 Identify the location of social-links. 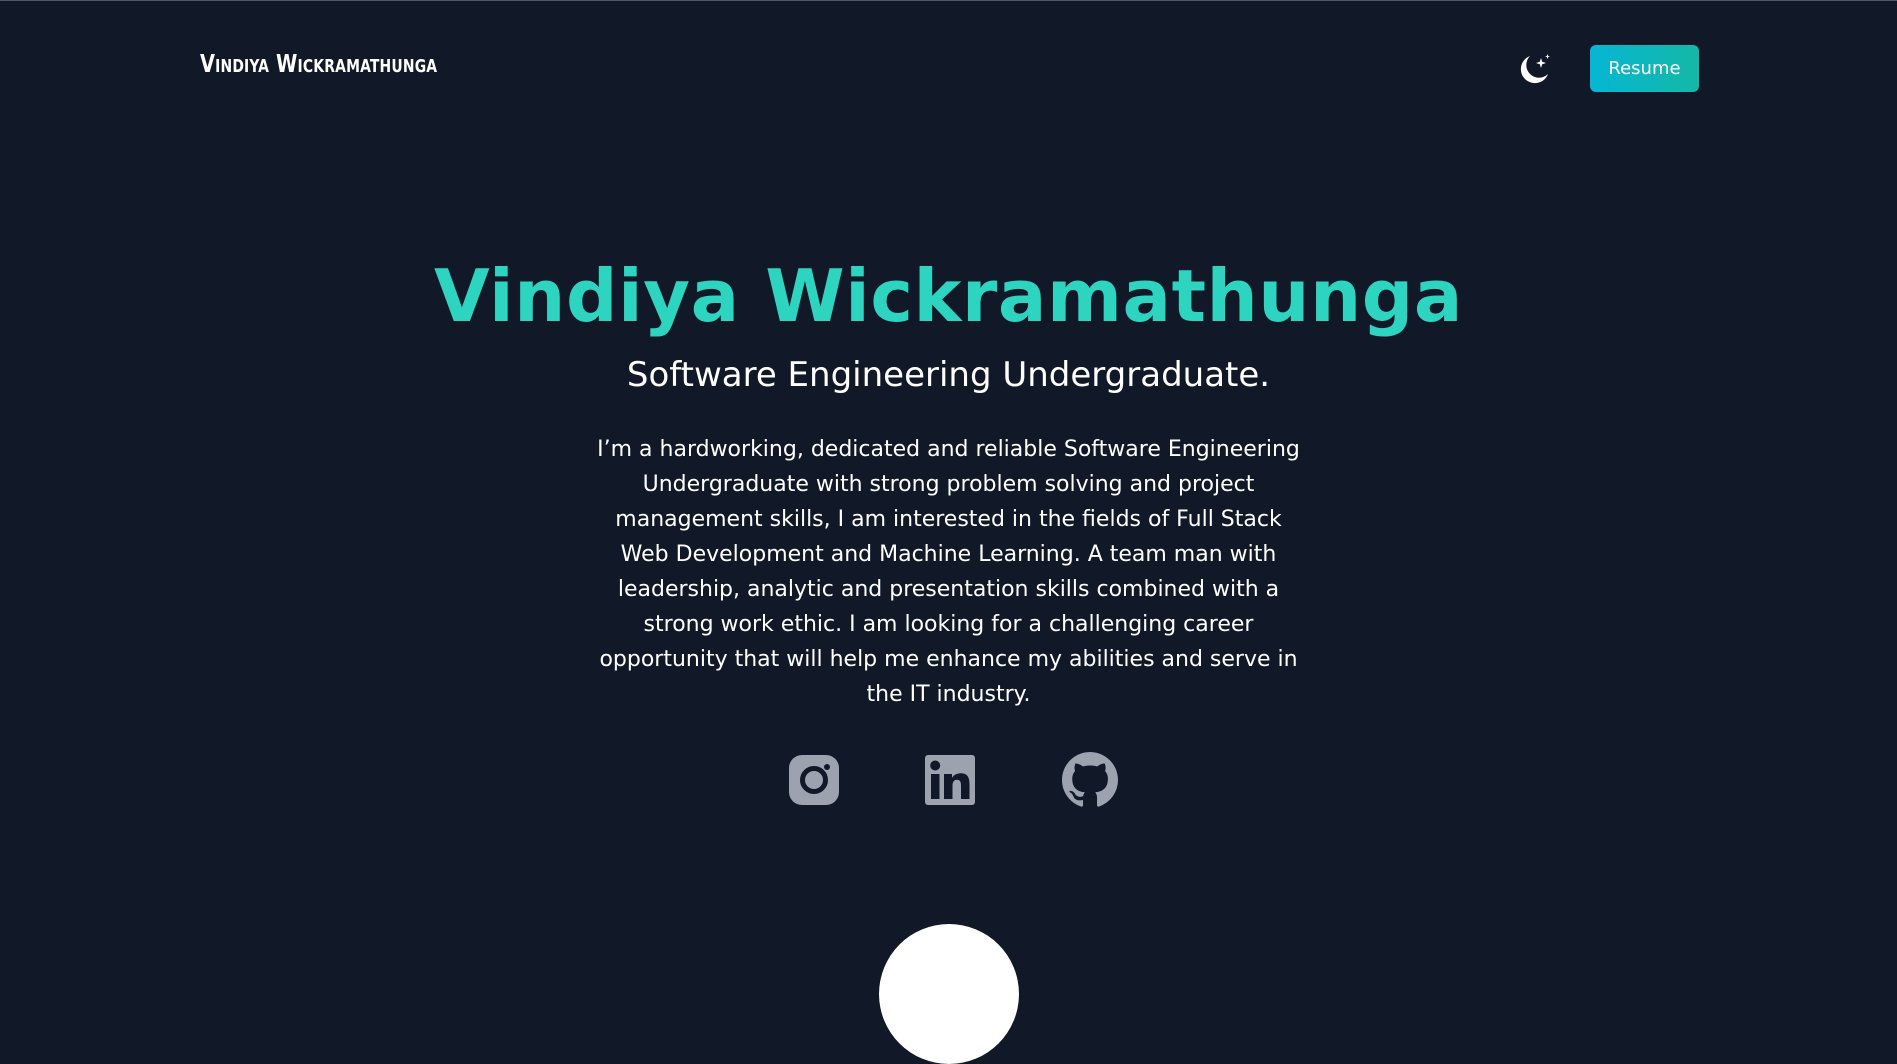
(948, 780).